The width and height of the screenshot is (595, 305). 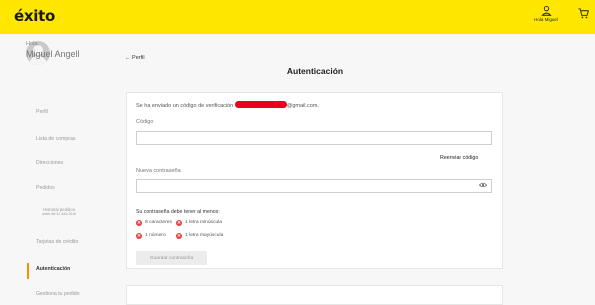 I want to click on verification-code-input, so click(x=314, y=138).